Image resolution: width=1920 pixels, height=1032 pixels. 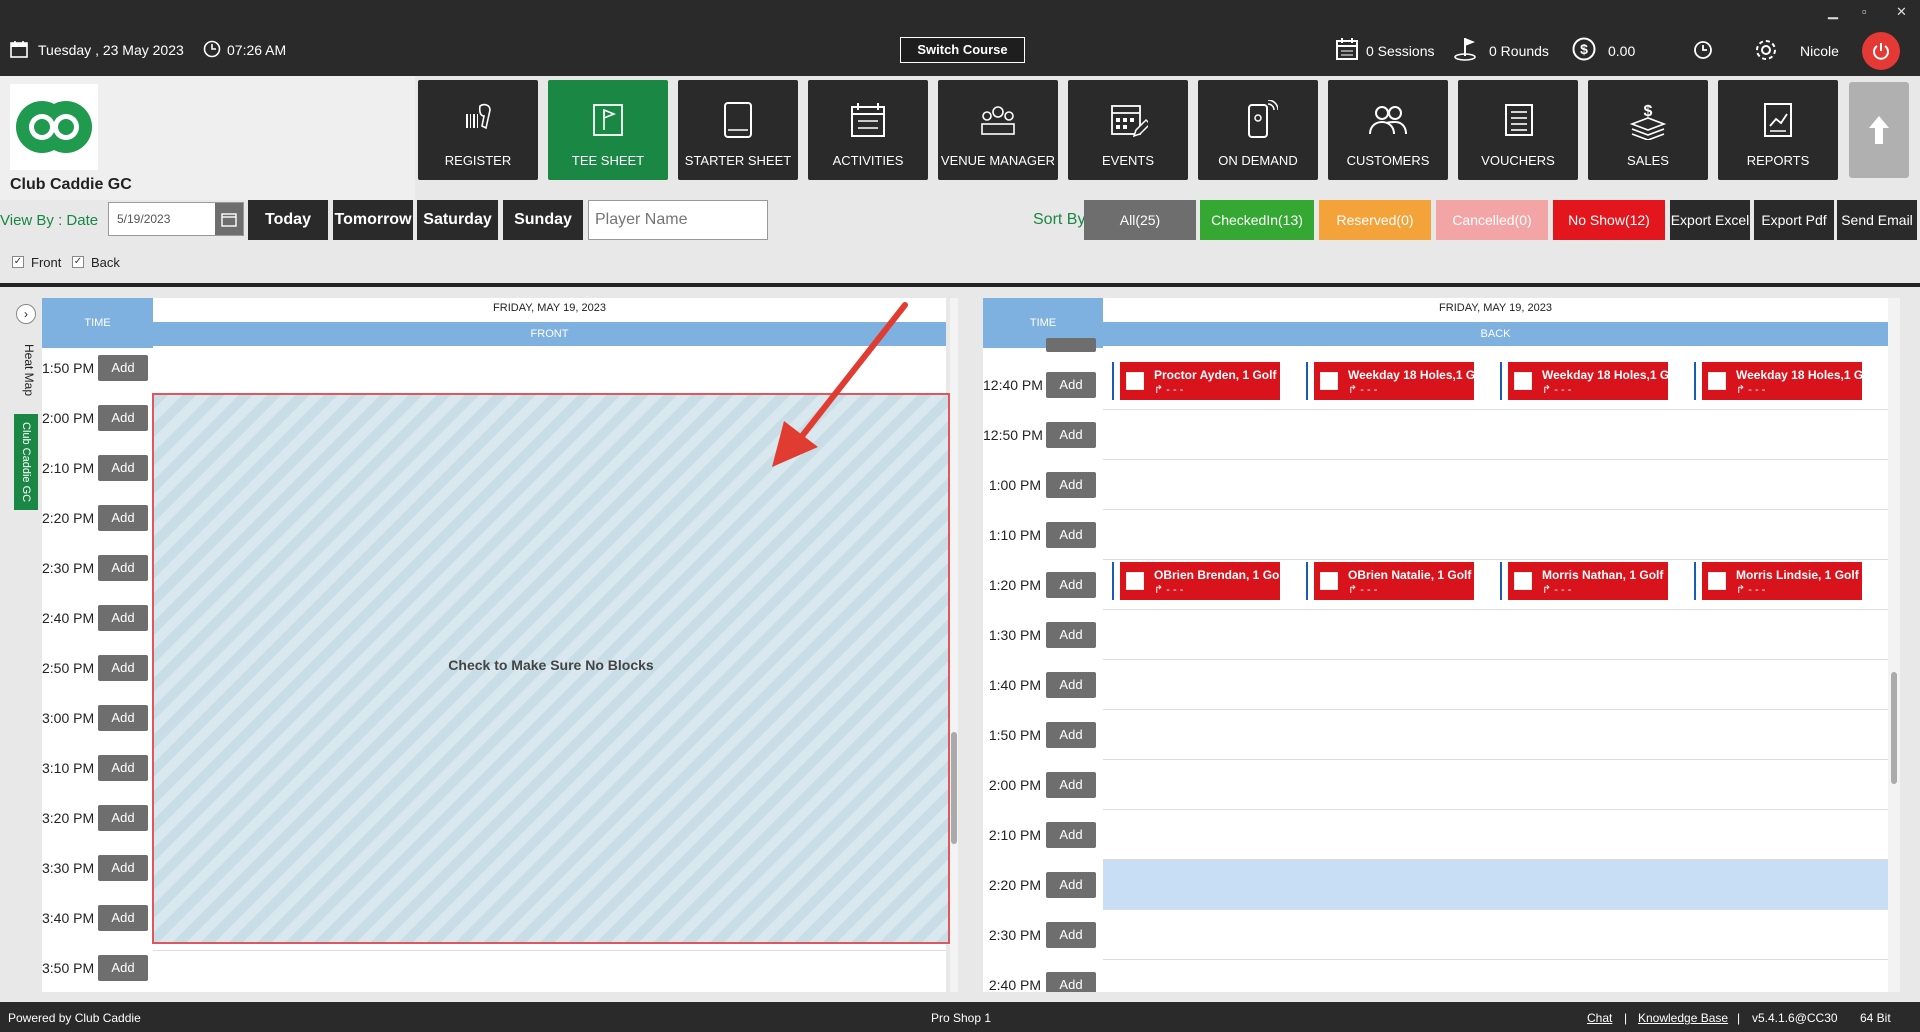 What do you see at coordinates (1197, 381) in the screenshot?
I see `booking-card: Proctor Ayden, 1 Golf ↱ - - -` at bounding box center [1197, 381].